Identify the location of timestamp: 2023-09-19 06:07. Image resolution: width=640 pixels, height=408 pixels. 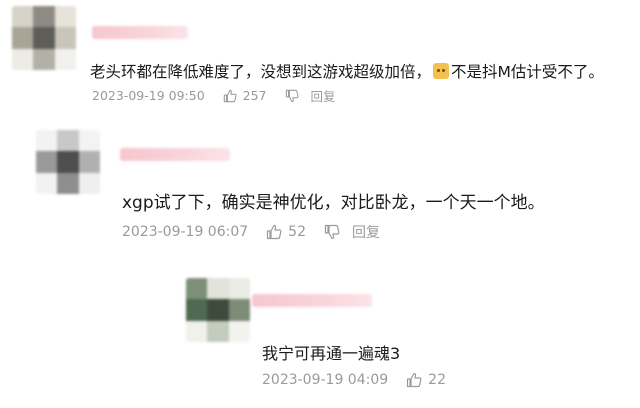
(185, 232).